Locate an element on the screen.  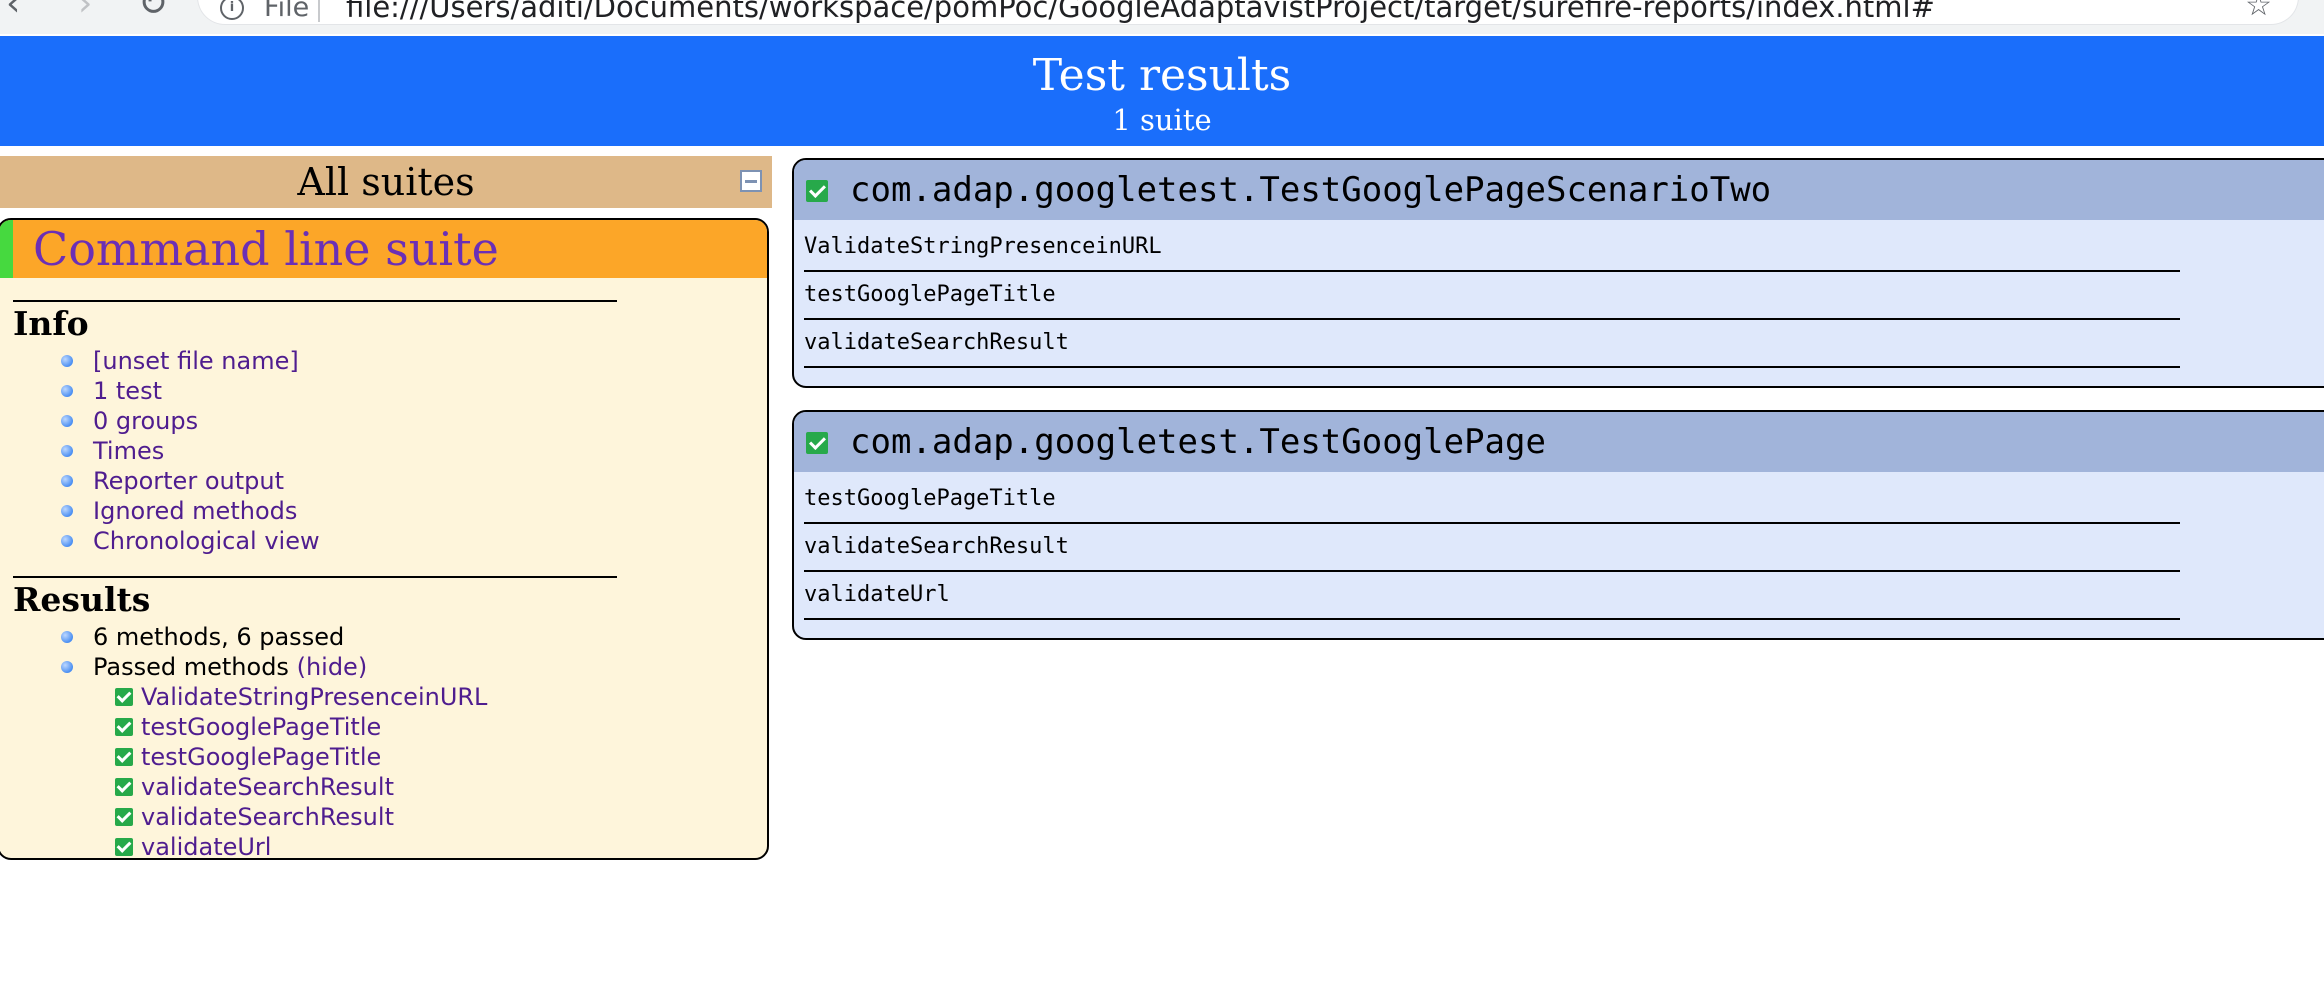
info-item-groups: 0 groups is located at coordinates (190, 421).